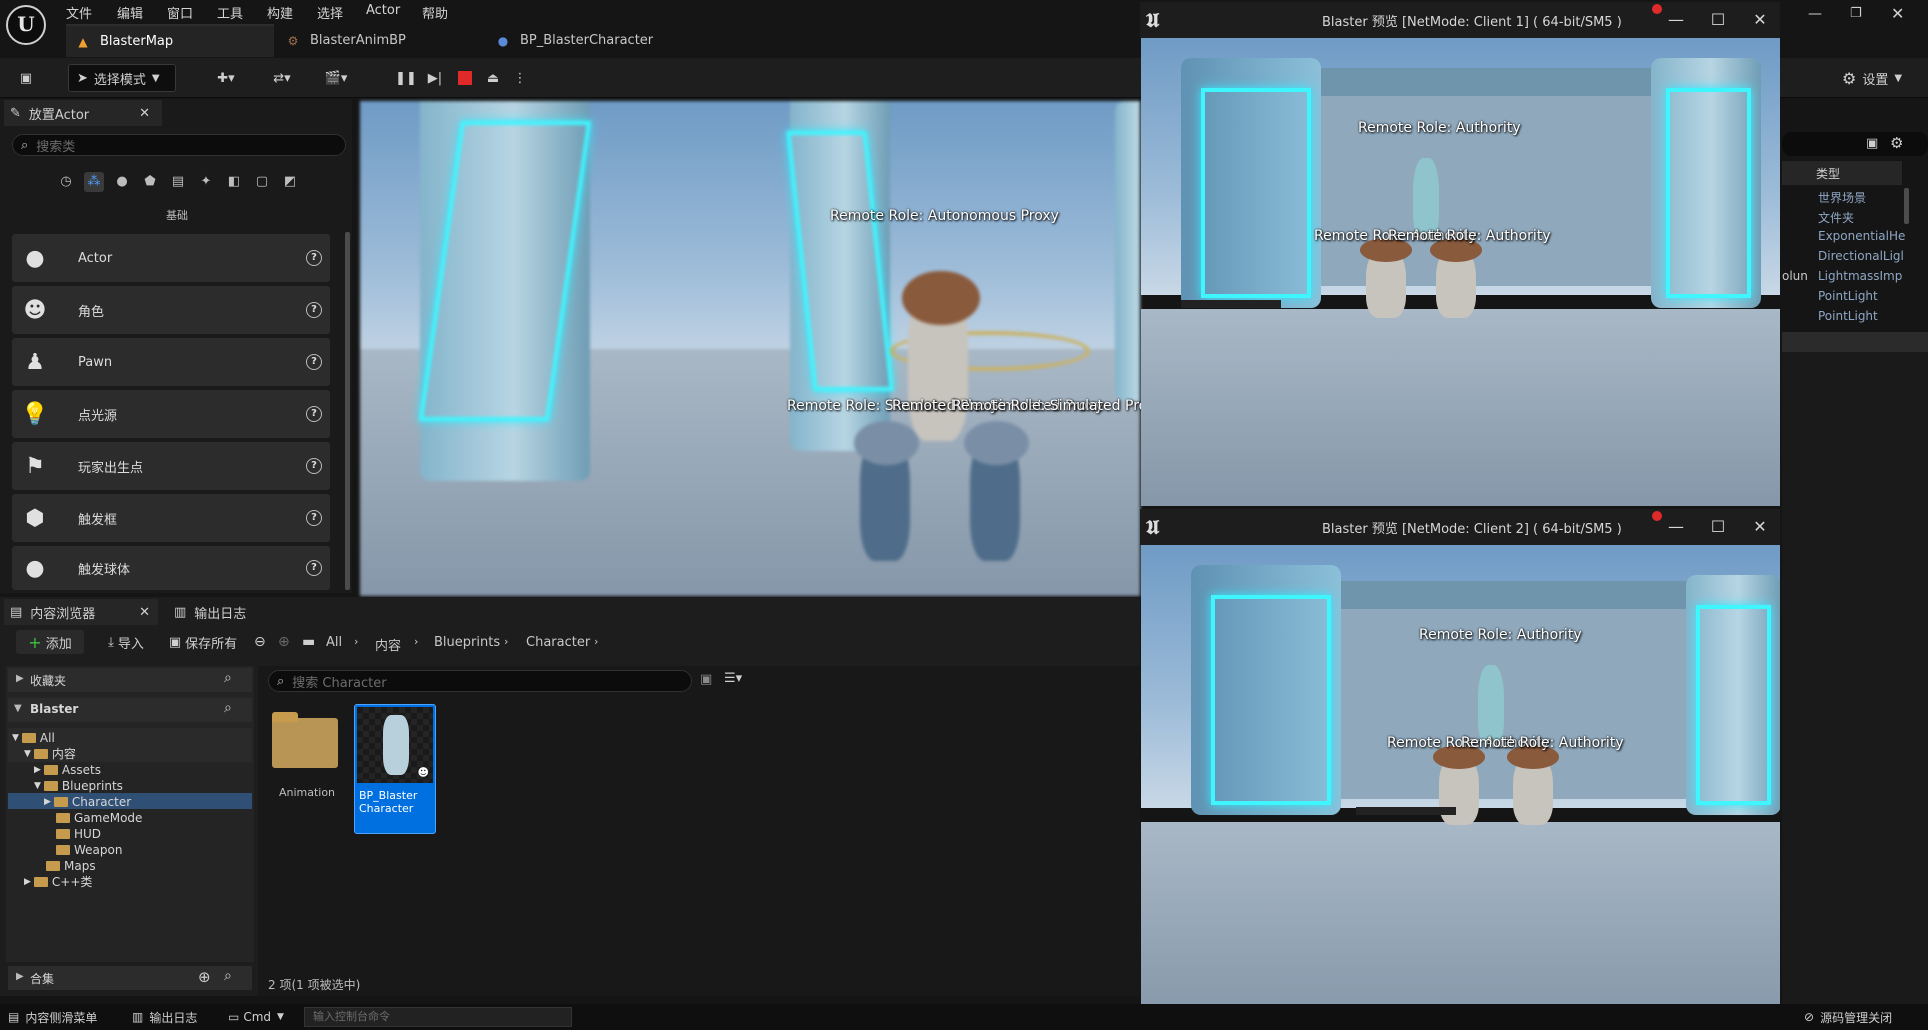 This screenshot has width=1928, height=1030. I want to click on breadcrumb-all: All, so click(334, 642).